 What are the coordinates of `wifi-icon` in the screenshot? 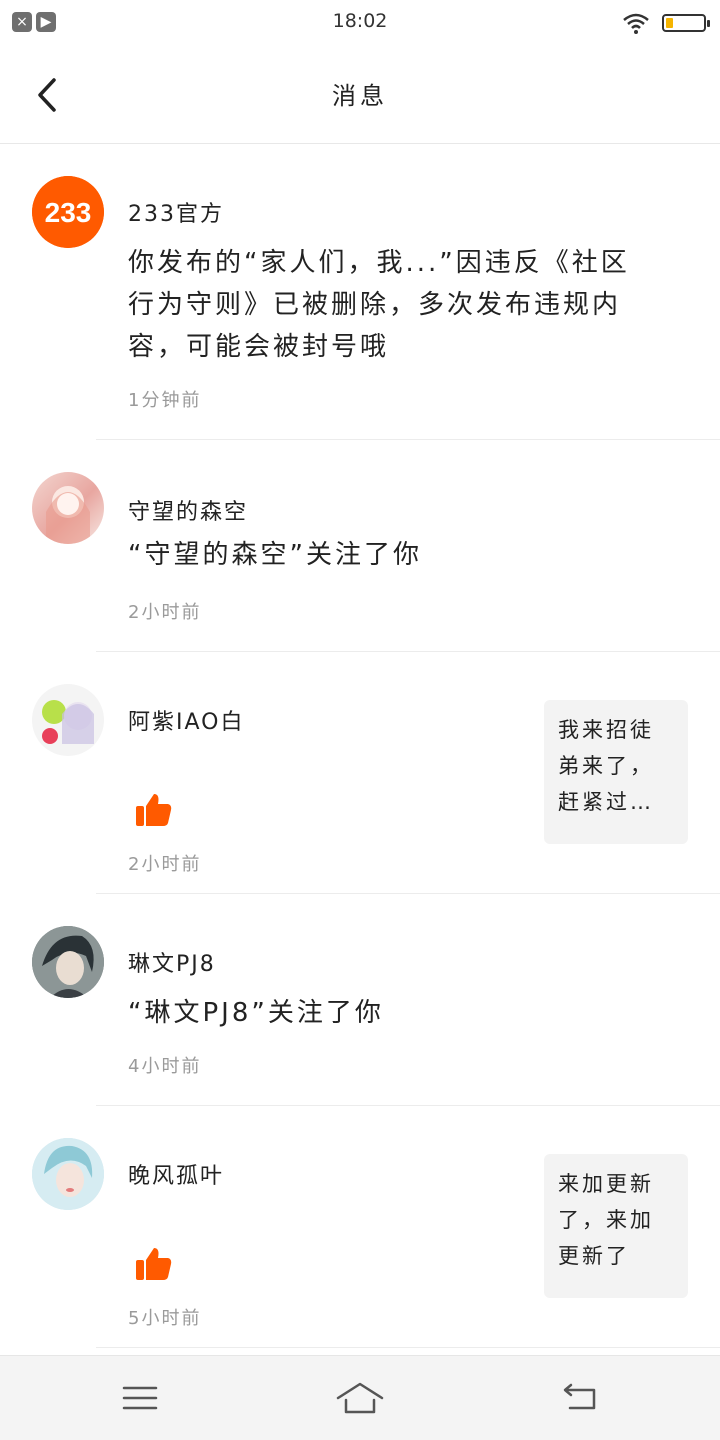 It's located at (636, 23).